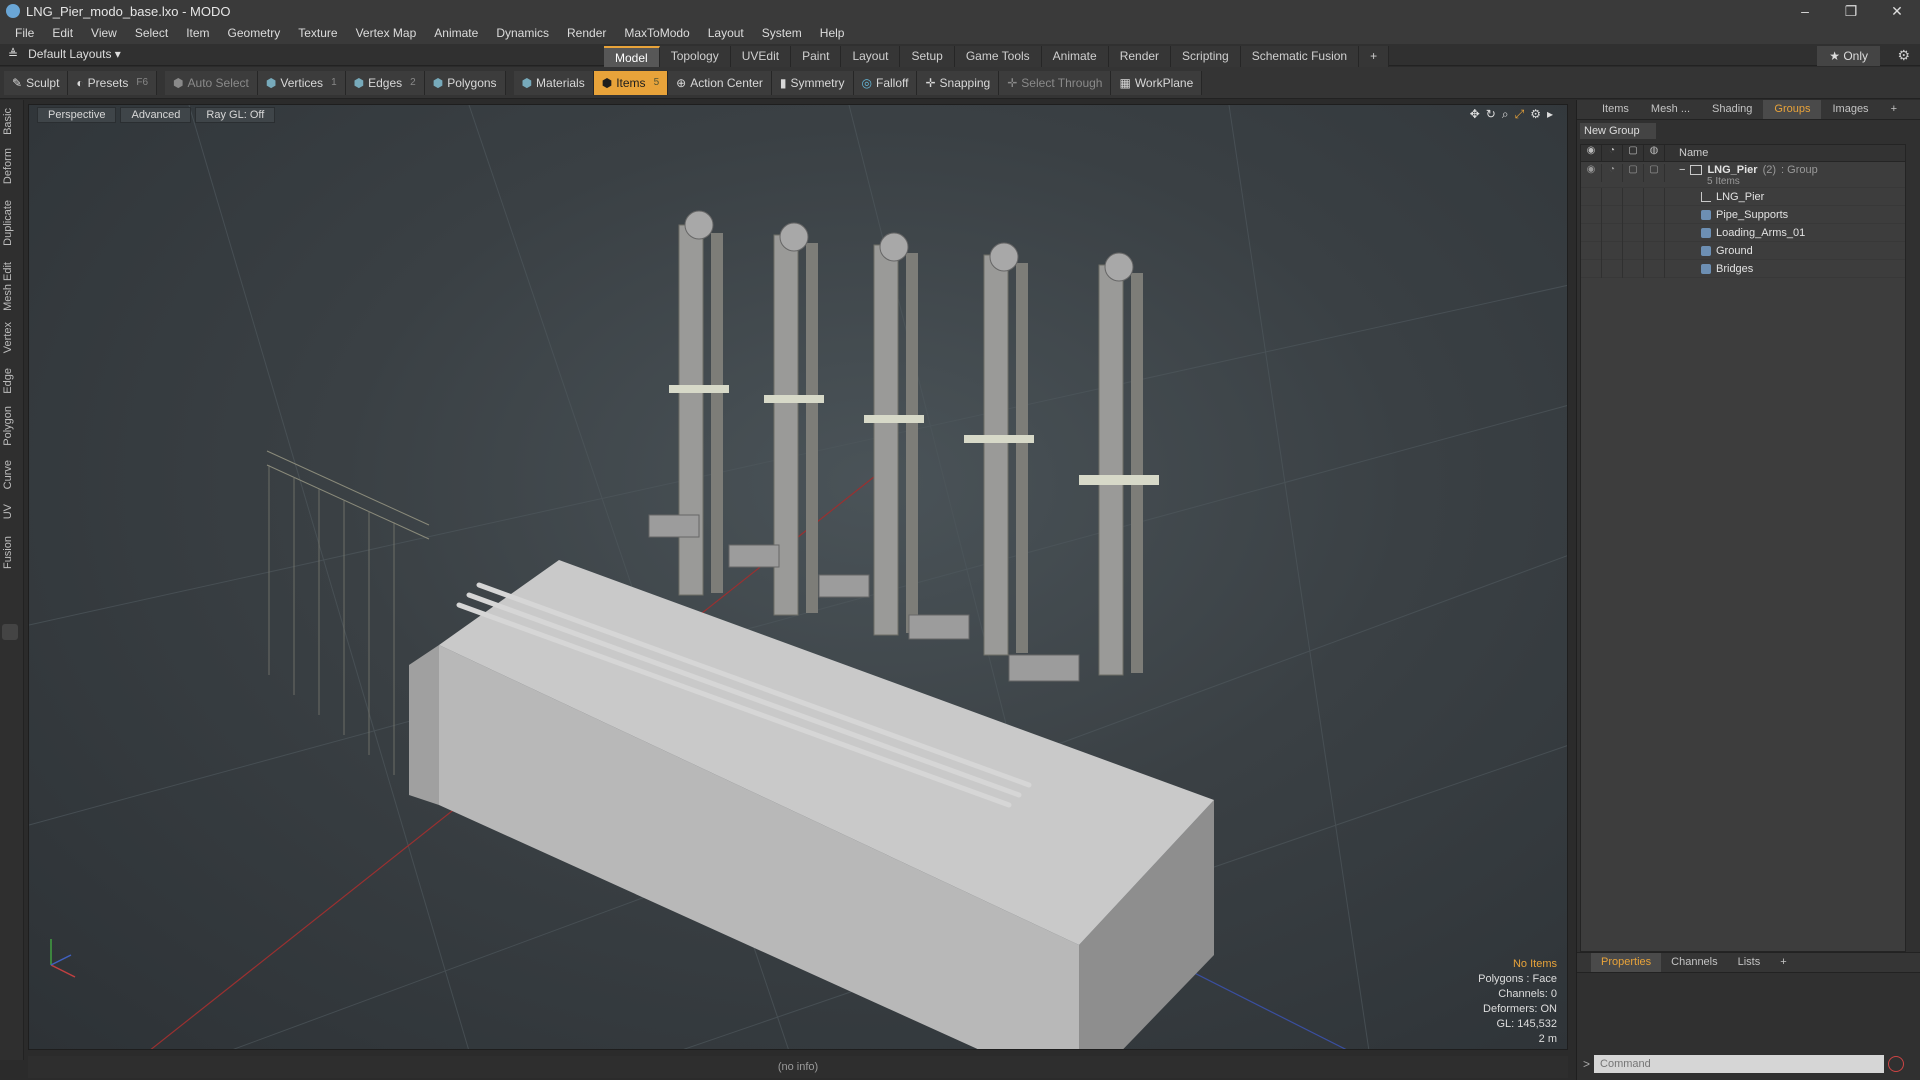  I want to click on left-tab-mesh-edit: Mesh Edit, so click(8, 286).